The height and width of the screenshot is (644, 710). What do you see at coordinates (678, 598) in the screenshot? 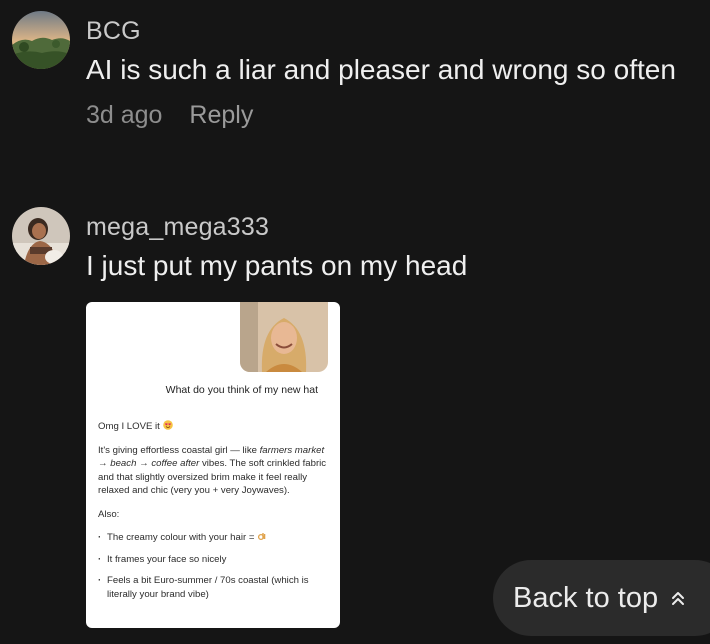
I see `double-chevron-up-icon` at bounding box center [678, 598].